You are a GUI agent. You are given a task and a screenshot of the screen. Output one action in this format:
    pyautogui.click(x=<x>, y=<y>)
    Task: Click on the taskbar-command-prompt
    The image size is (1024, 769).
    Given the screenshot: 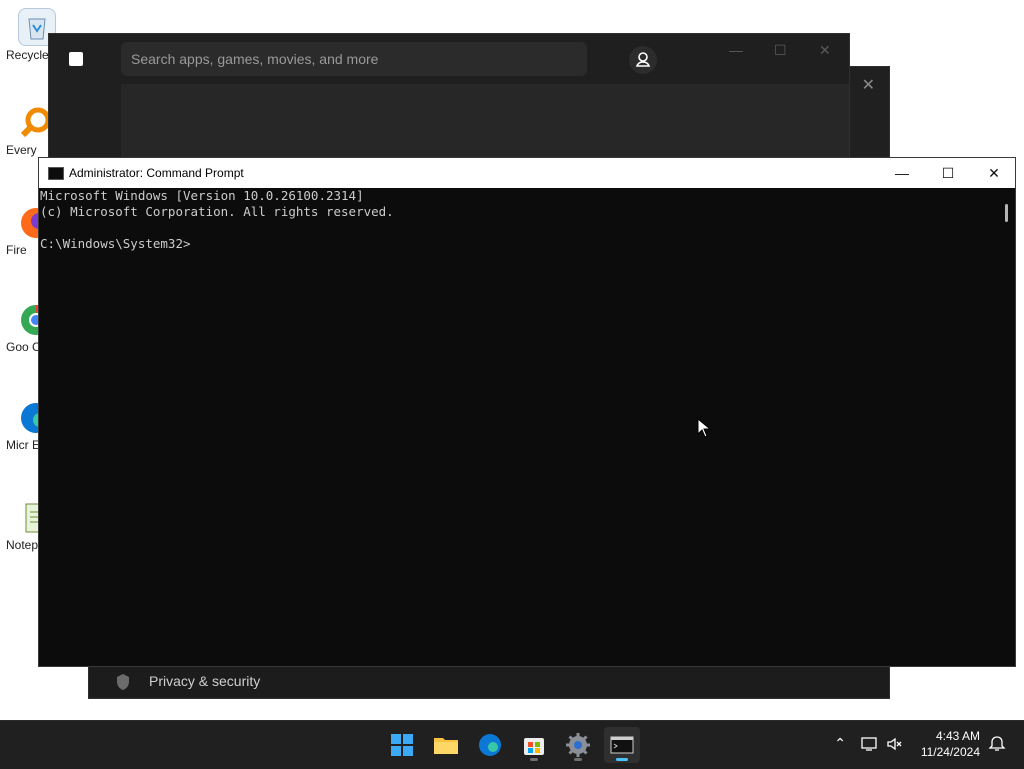 What is the action you would take?
    pyautogui.click(x=622, y=745)
    